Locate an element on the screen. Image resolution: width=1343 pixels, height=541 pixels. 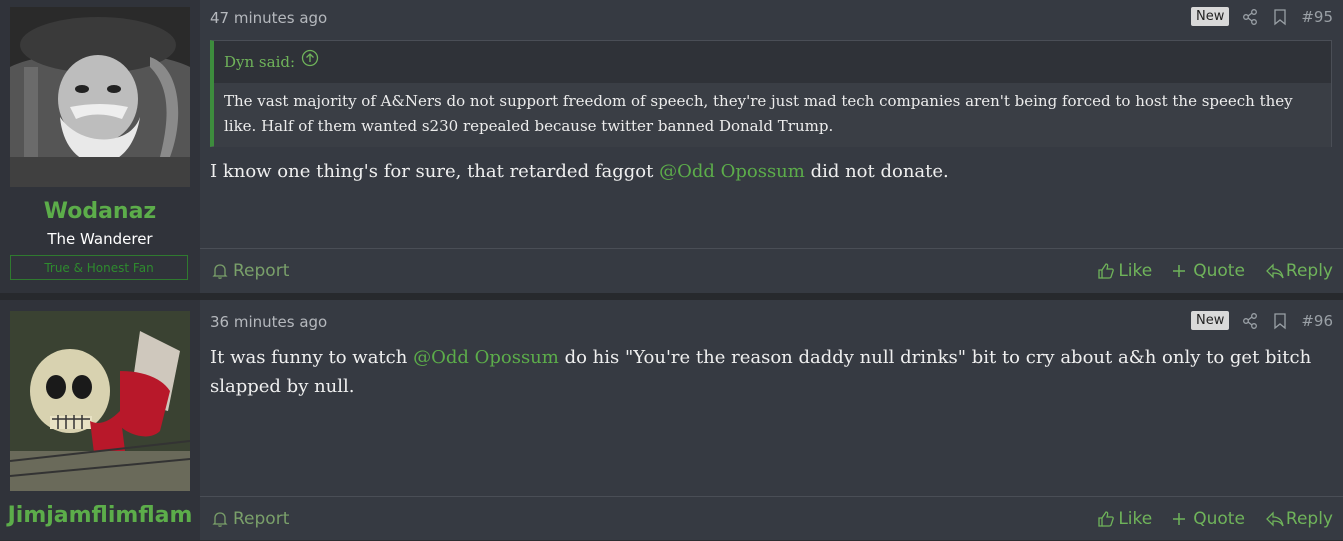
arrow-up-circle-icon is located at coordinates (310, 62).